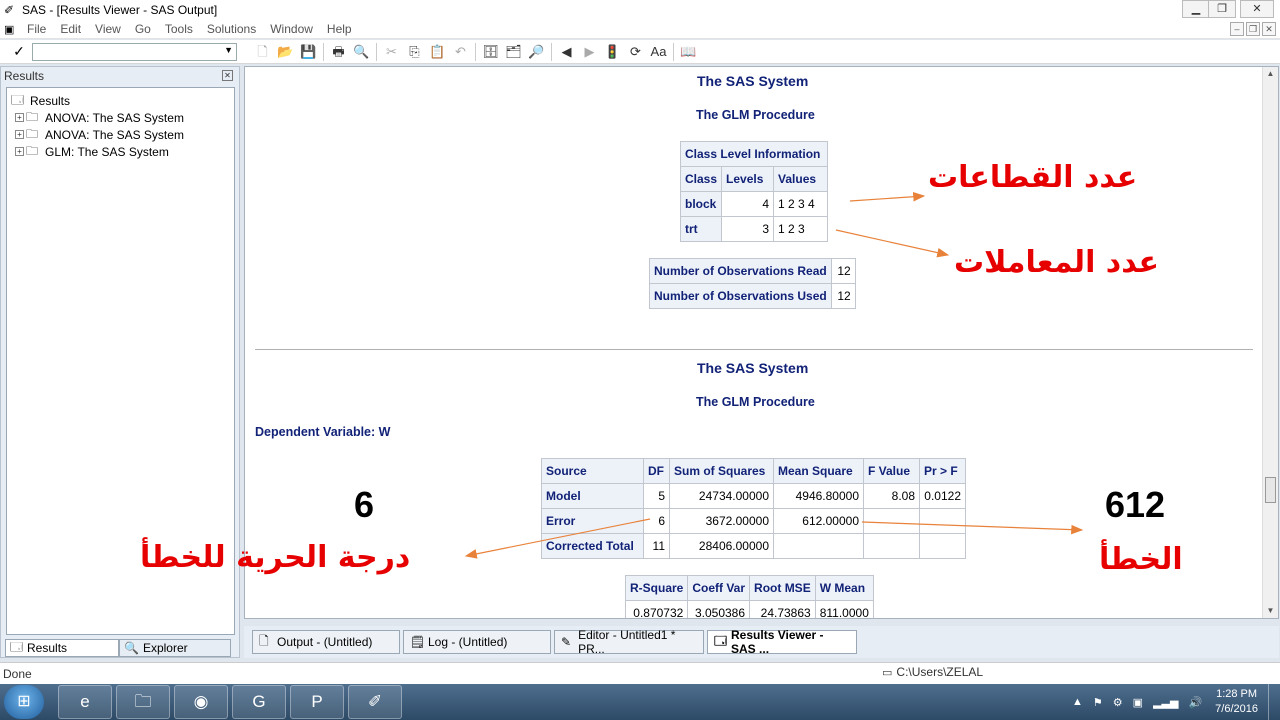 The image size is (1280, 720). I want to click on mdi-minimize-button: –, so click(1237, 29).